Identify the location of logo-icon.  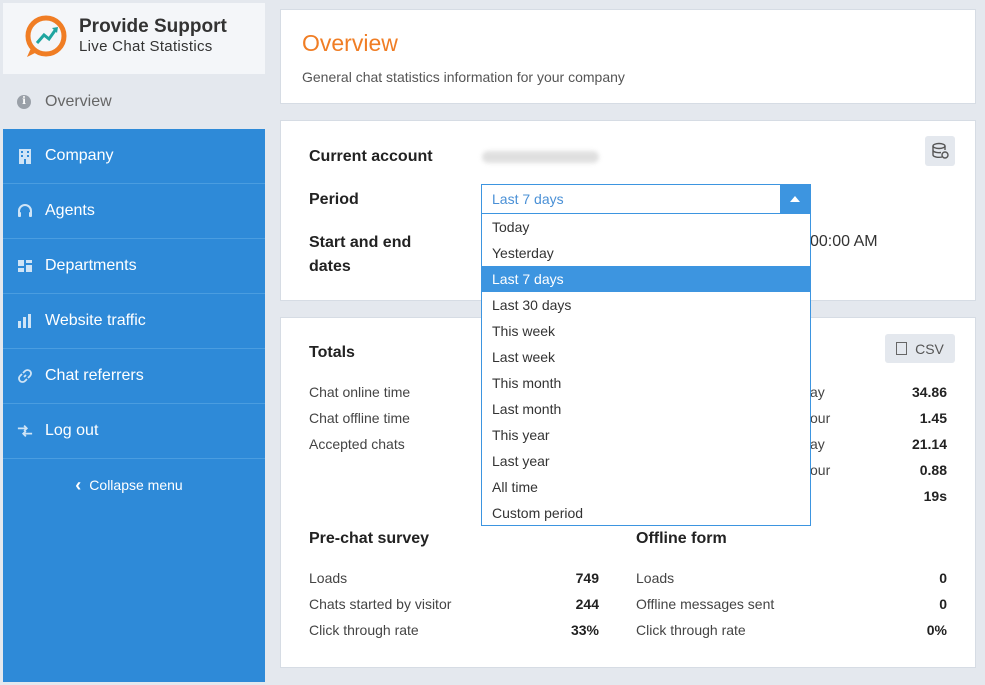
(46, 36).